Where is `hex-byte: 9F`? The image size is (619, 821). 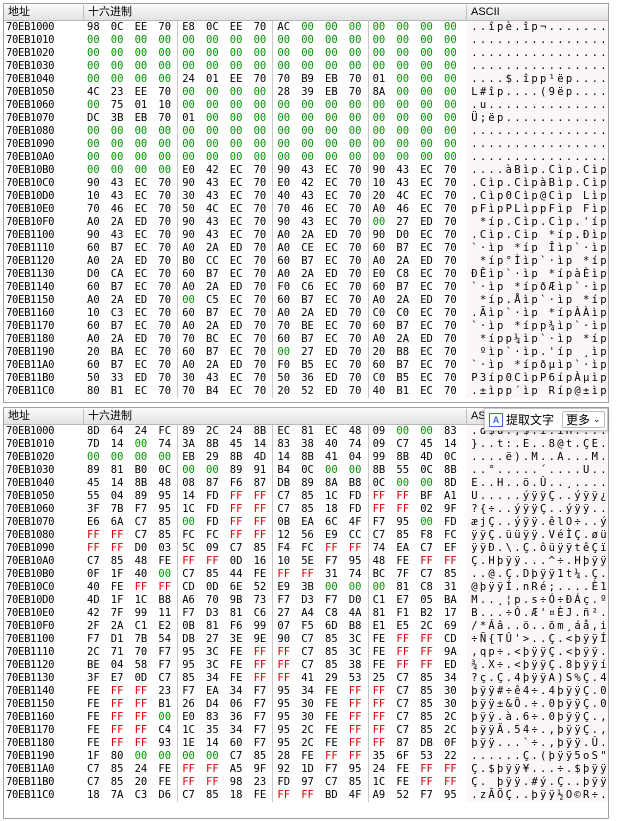
hex-byte: 9F is located at coordinates (262, 769).